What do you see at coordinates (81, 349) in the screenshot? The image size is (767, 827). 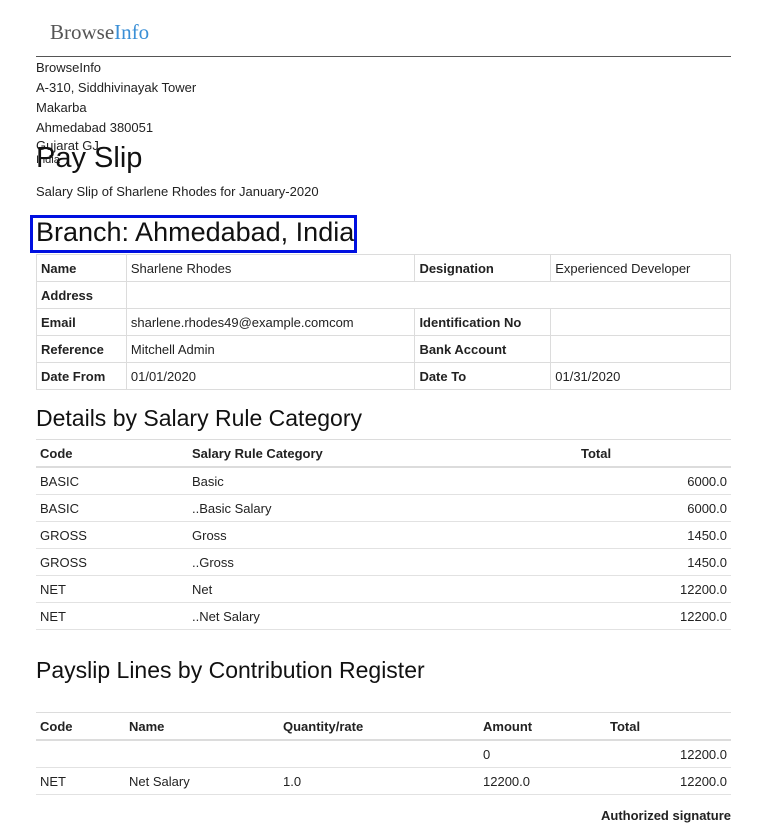 I see `reference-label: Reference` at bounding box center [81, 349].